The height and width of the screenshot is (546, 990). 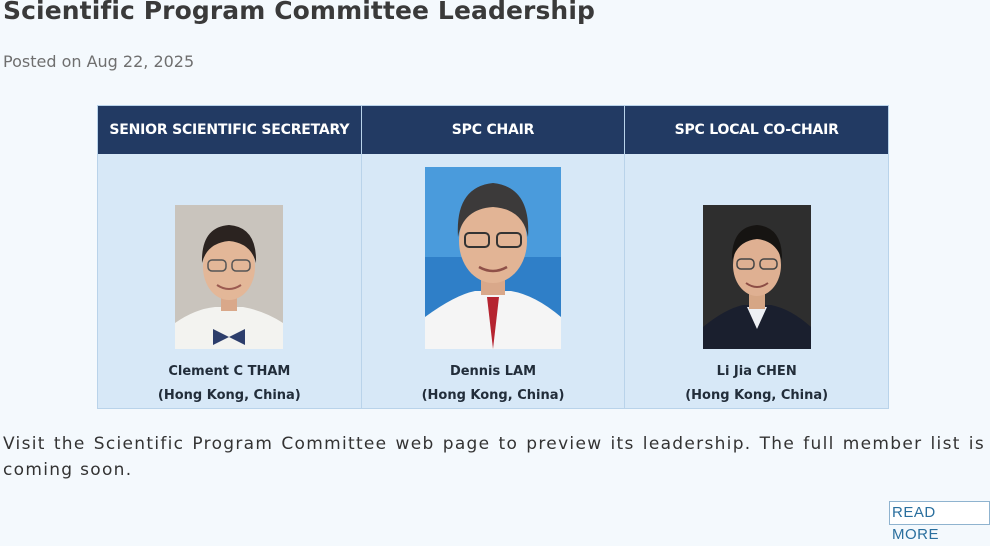 I want to click on column-heading: SENIOR SCIENTIFIC SECRETARY, so click(x=229, y=130).